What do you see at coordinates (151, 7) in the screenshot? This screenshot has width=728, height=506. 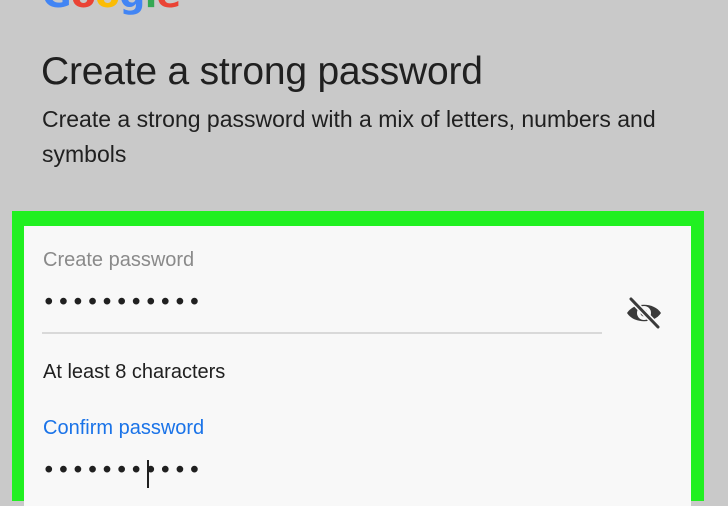 I see `logo-letter: l` at bounding box center [151, 7].